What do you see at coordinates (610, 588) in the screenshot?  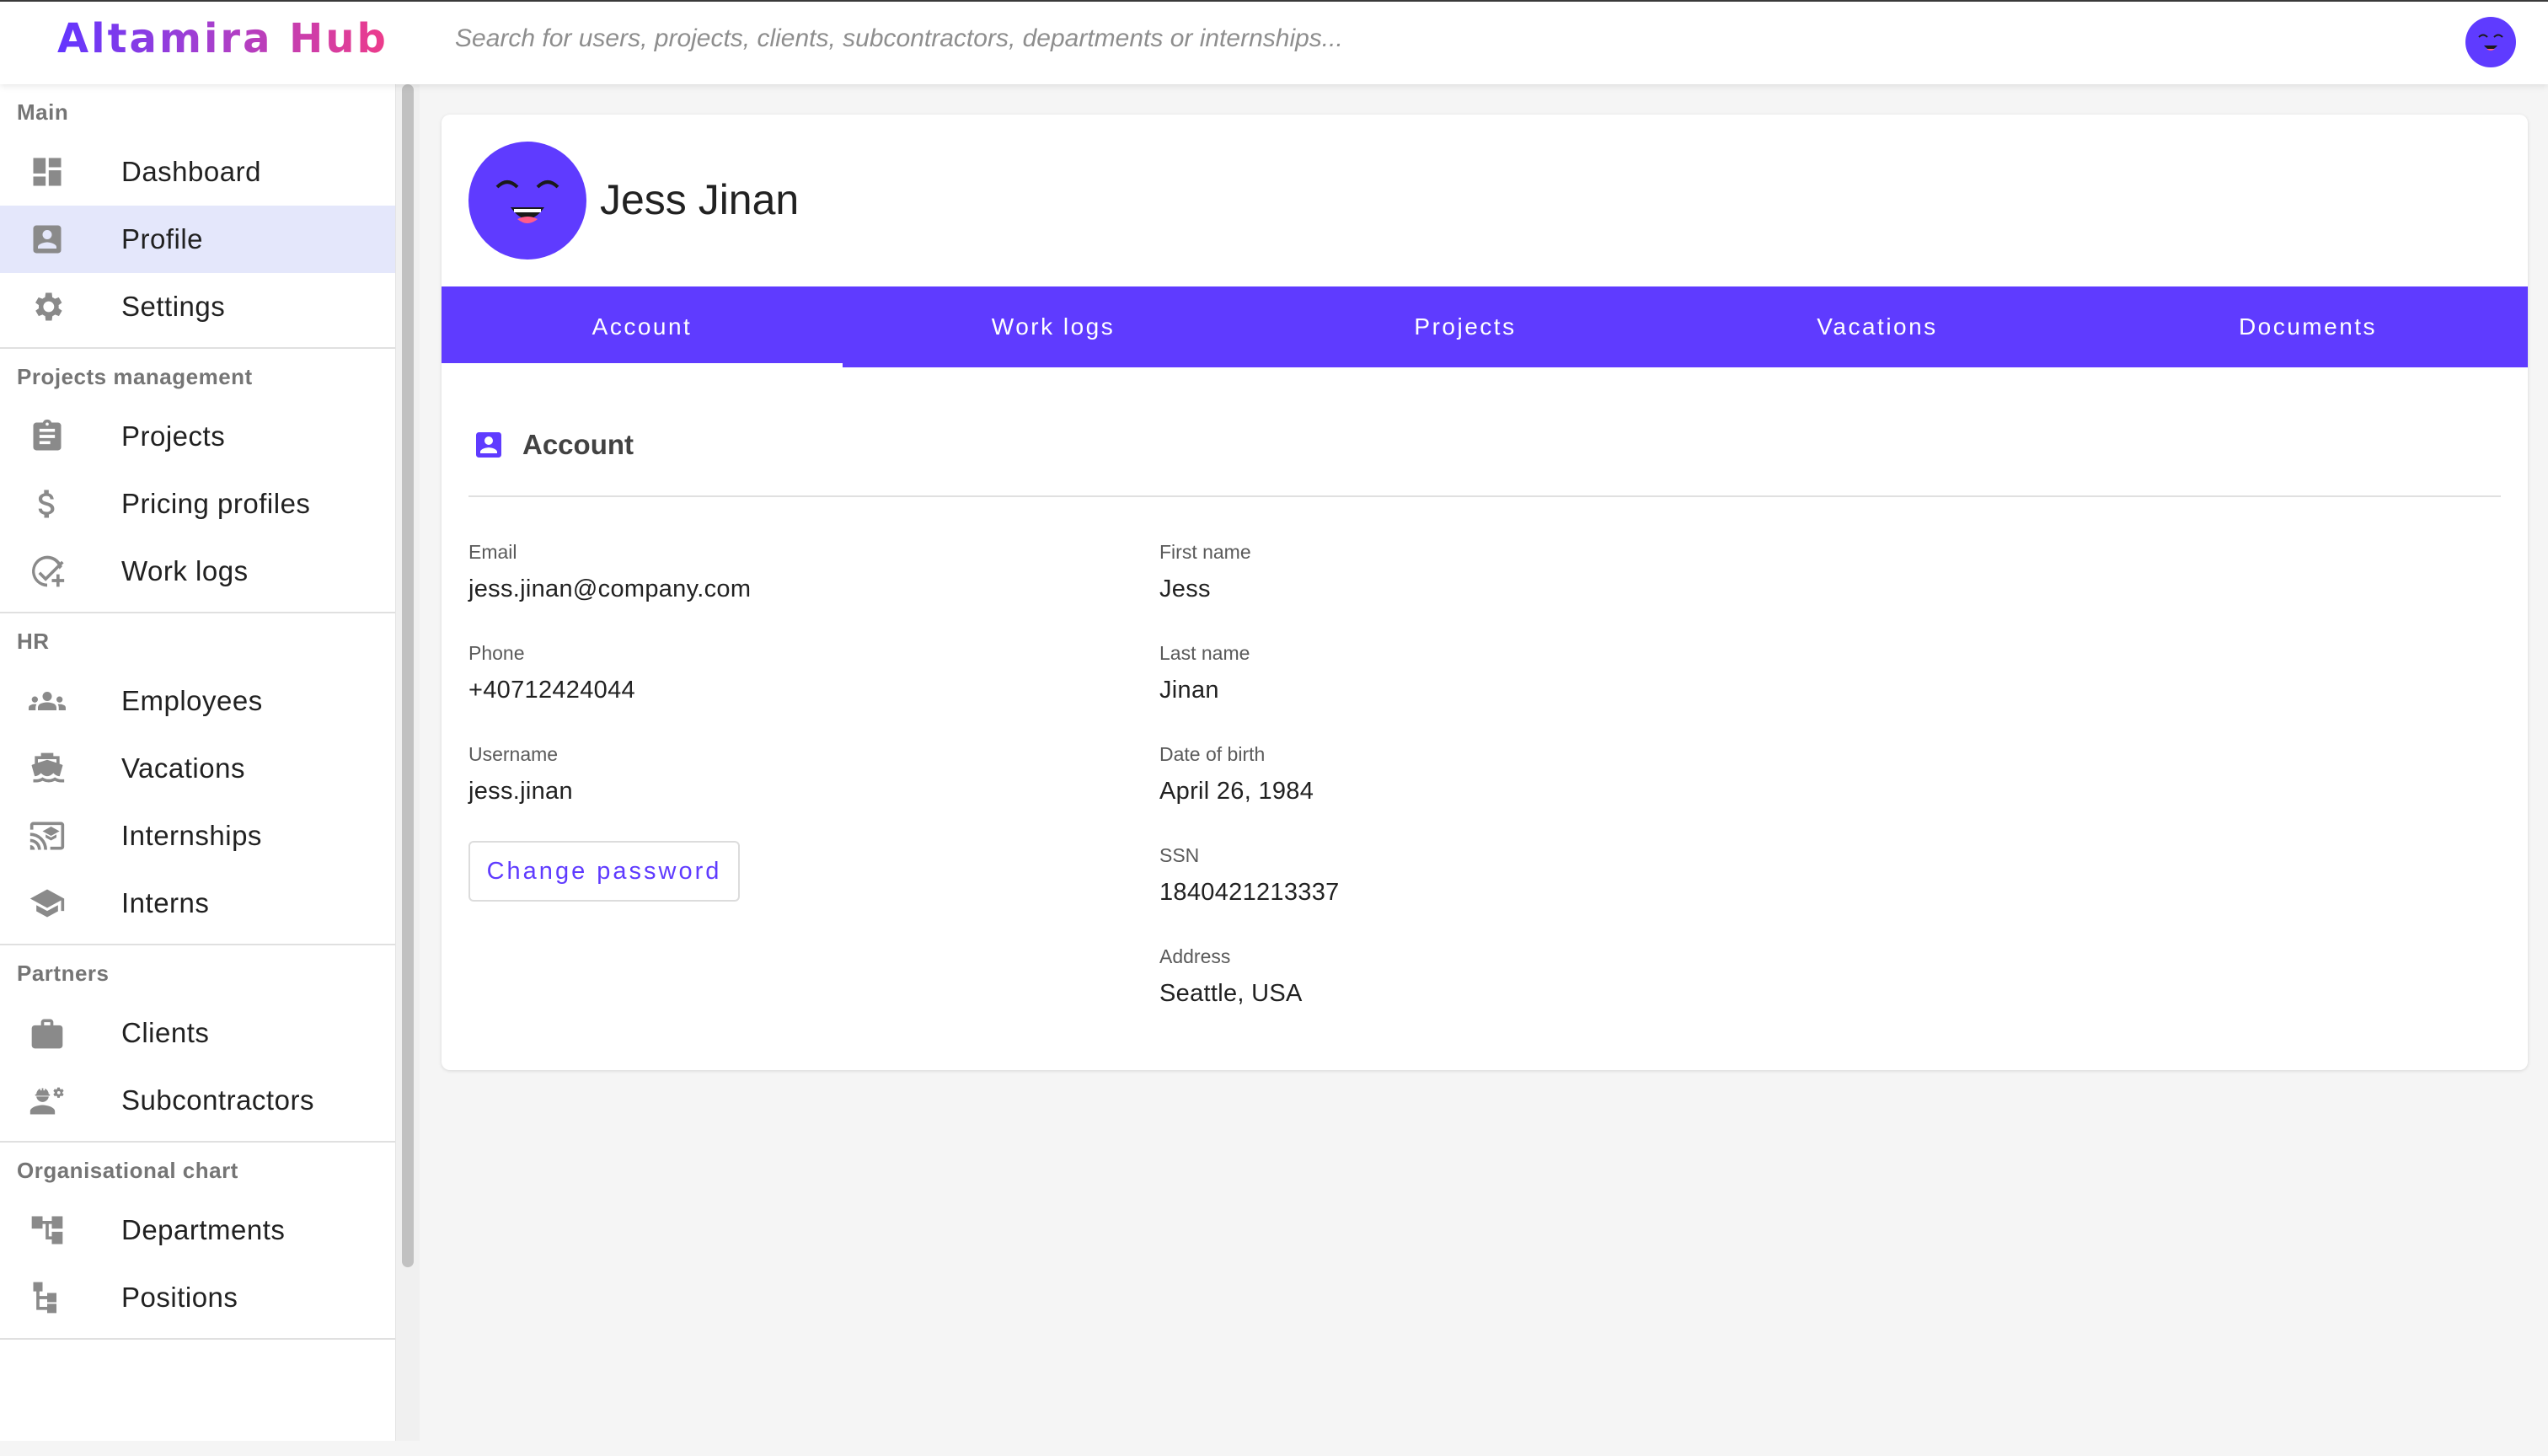 I see `field-value: jess.jinan@company.com` at bounding box center [610, 588].